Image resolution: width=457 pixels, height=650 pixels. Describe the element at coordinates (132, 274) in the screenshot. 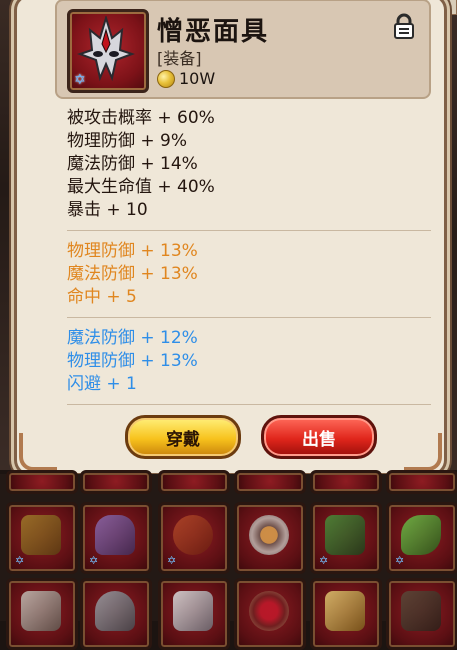

I see `stat-line: 魔法防御 + 13%` at that location.